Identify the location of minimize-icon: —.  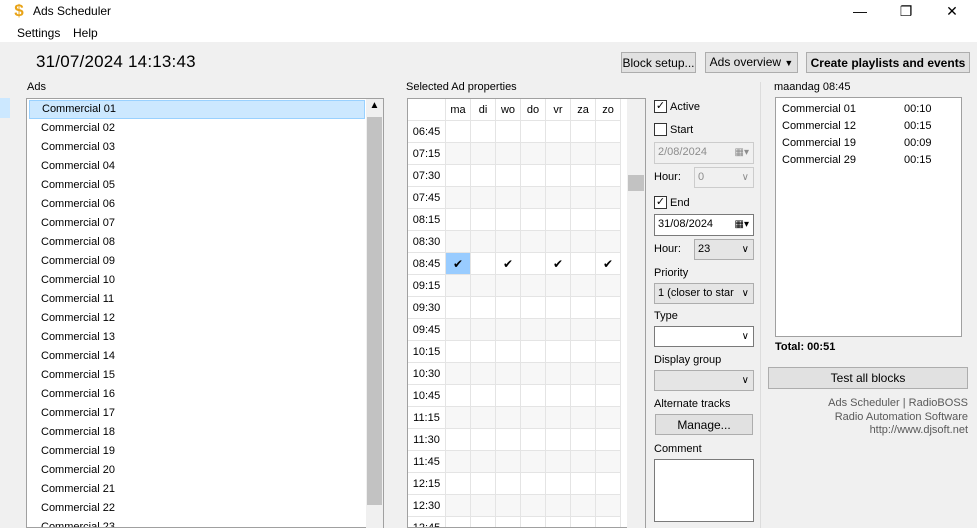
(860, 12).